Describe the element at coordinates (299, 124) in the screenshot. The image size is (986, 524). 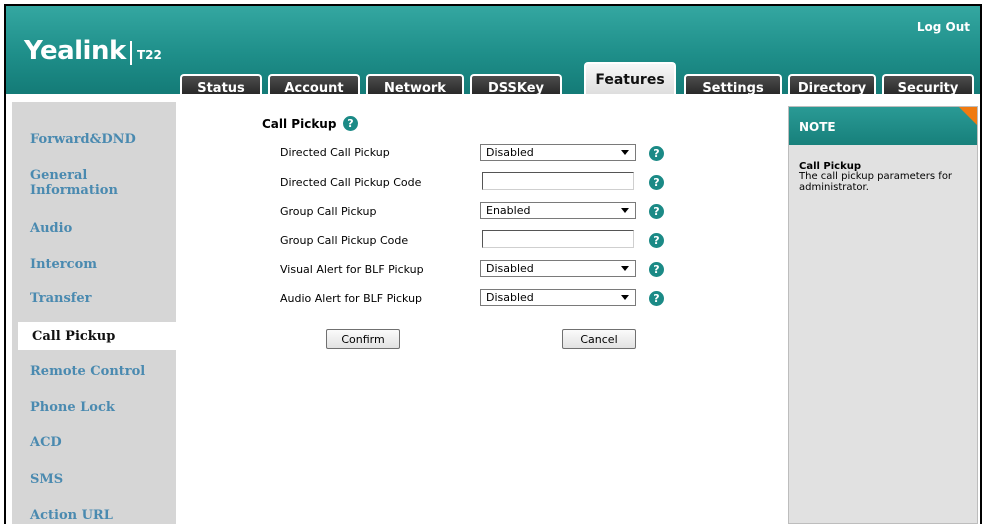
I see `section-title: Call Pickup` at that location.